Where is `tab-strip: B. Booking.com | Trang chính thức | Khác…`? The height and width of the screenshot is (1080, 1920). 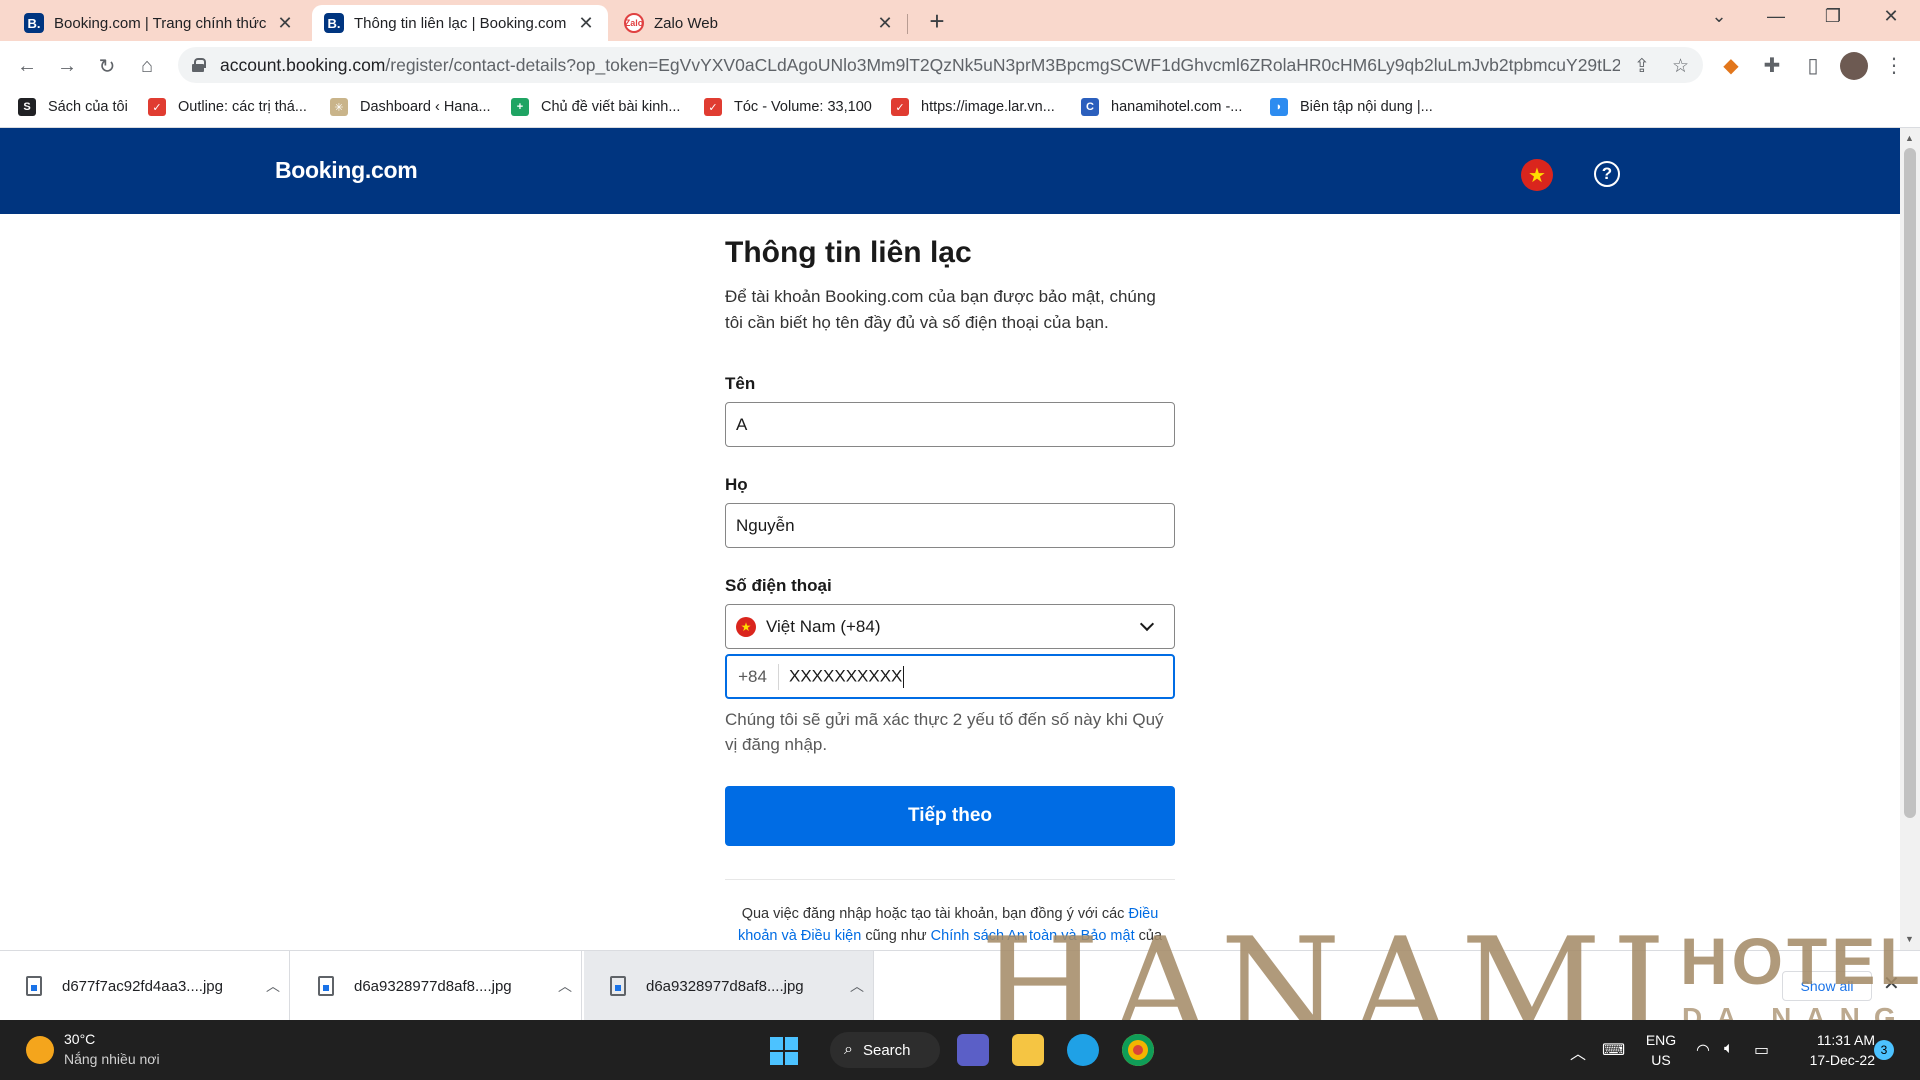
tab-strip: B. Booking.com | Trang chính thức | Khác… is located at coordinates (960, 20).